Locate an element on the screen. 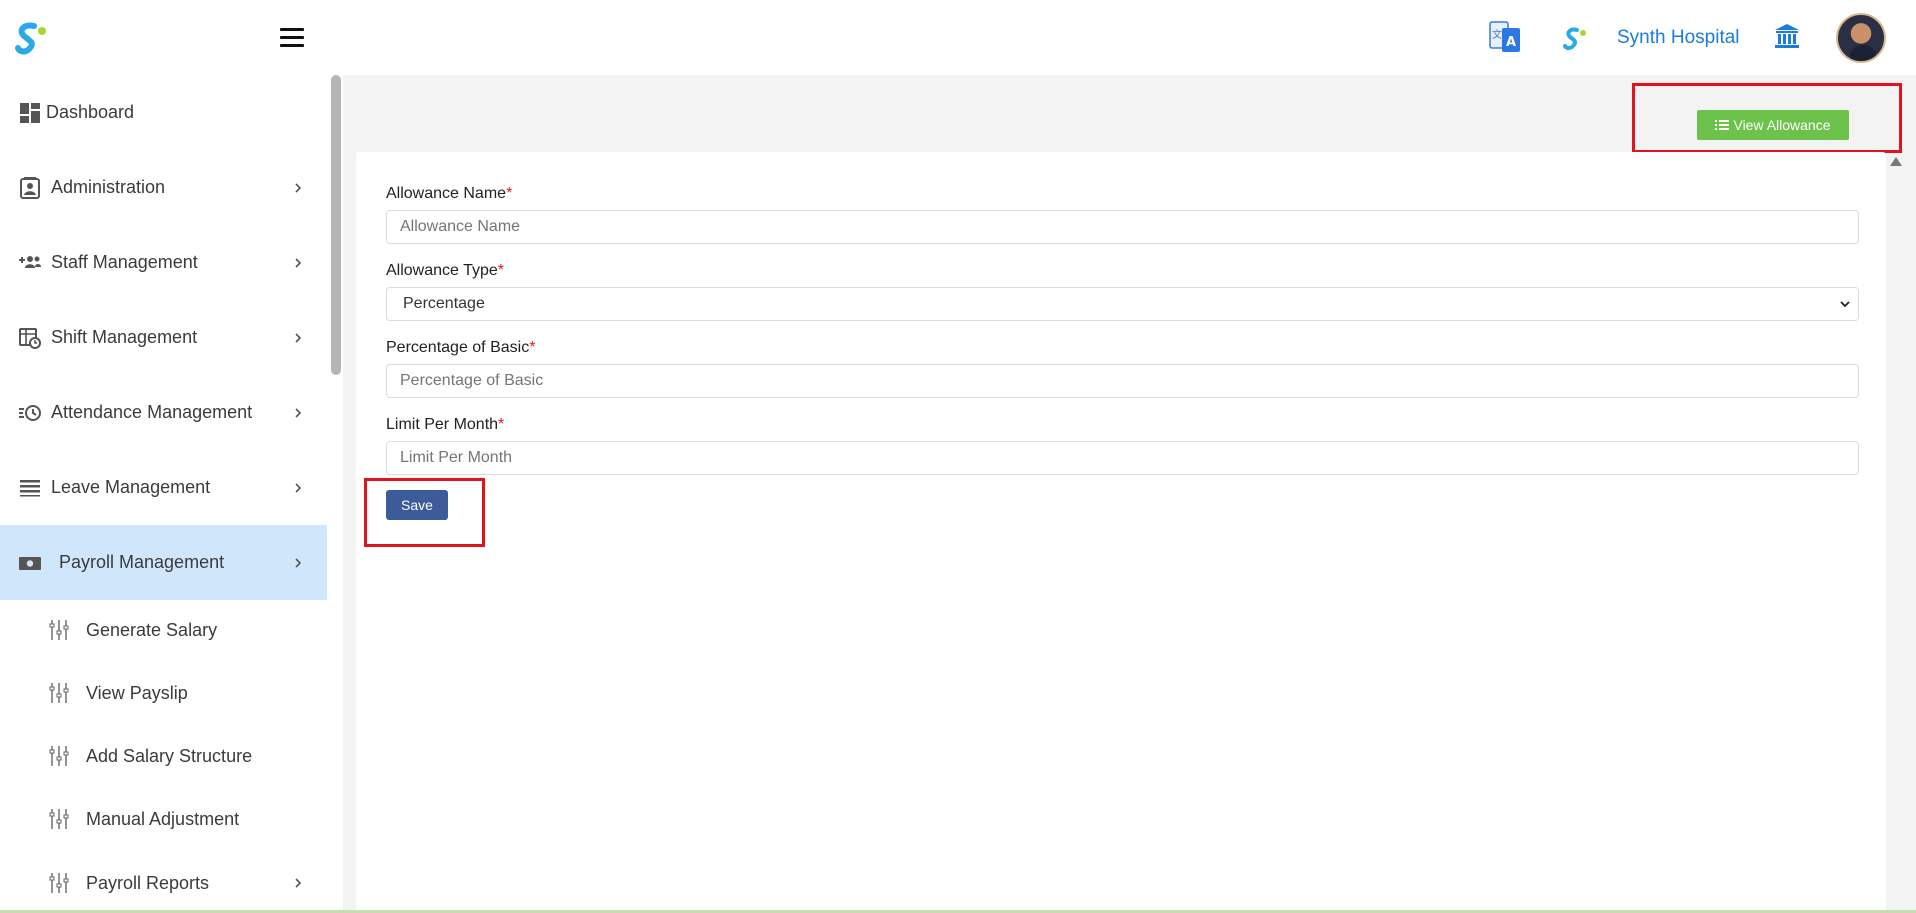 This screenshot has height=913, width=1916. top-header: A 文 Synth Hospital is located at coordinates (958, 37).